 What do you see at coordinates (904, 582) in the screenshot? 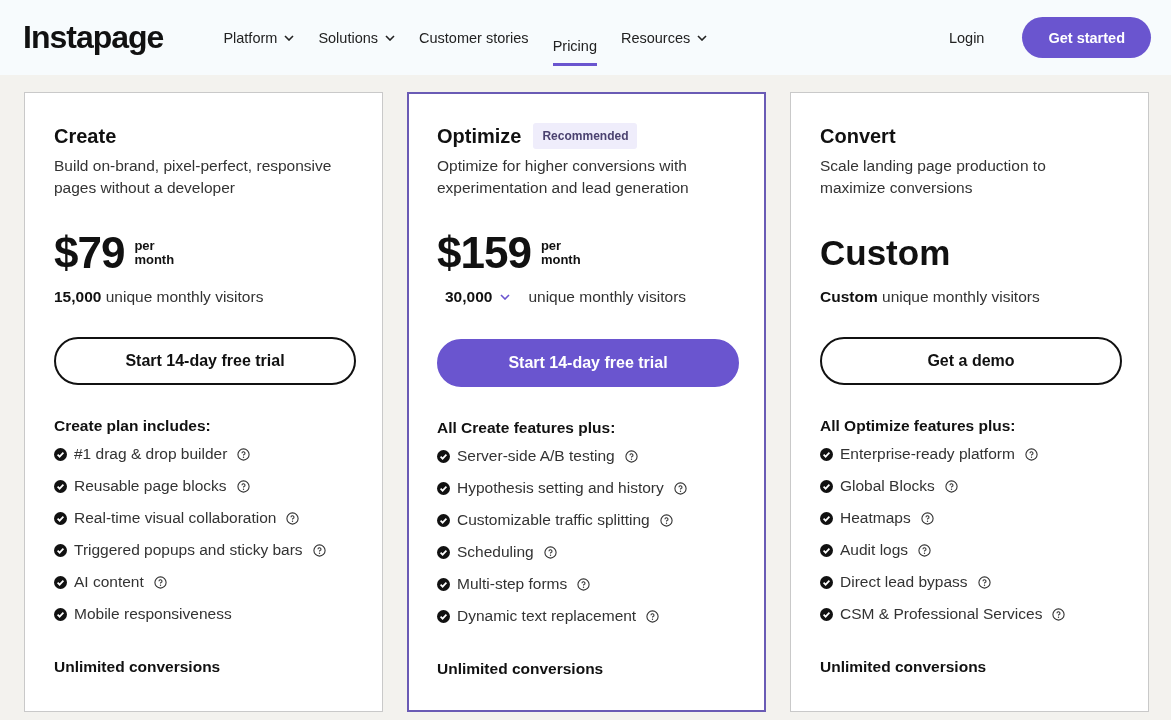
I see `feature-label: Direct lead bypass` at bounding box center [904, 582].